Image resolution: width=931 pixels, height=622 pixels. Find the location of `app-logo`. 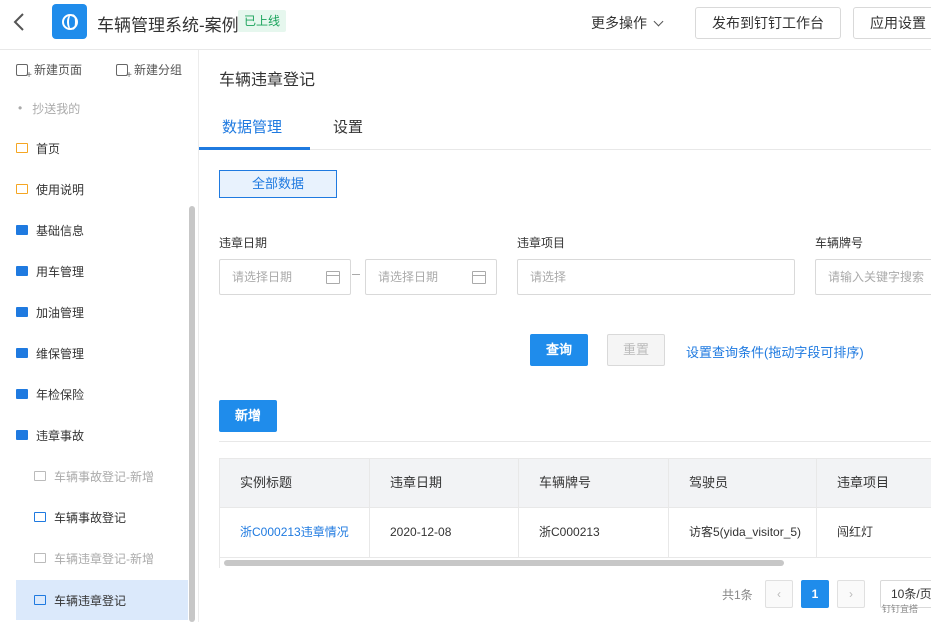

app-logo is located at coordinates (69, 21).